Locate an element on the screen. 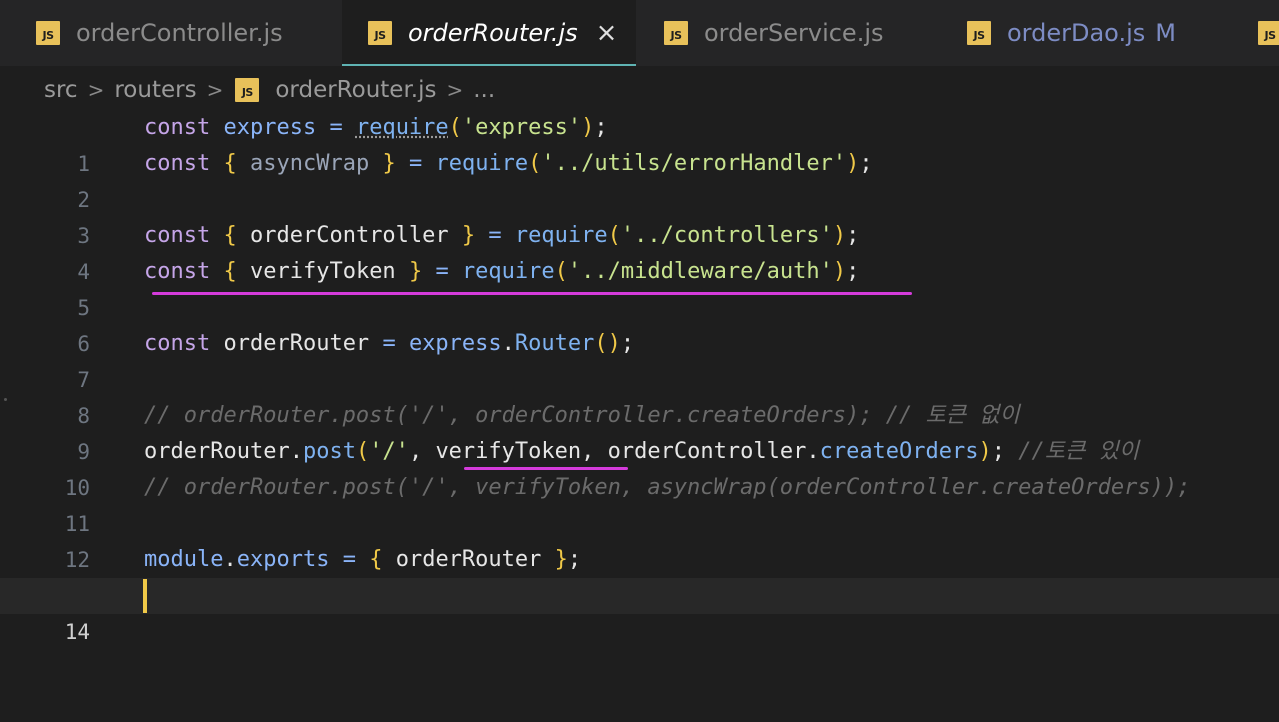 The height and width of the screenshot is (722, 1279). modified-indicator: M is located at coordinates (1165, 33).